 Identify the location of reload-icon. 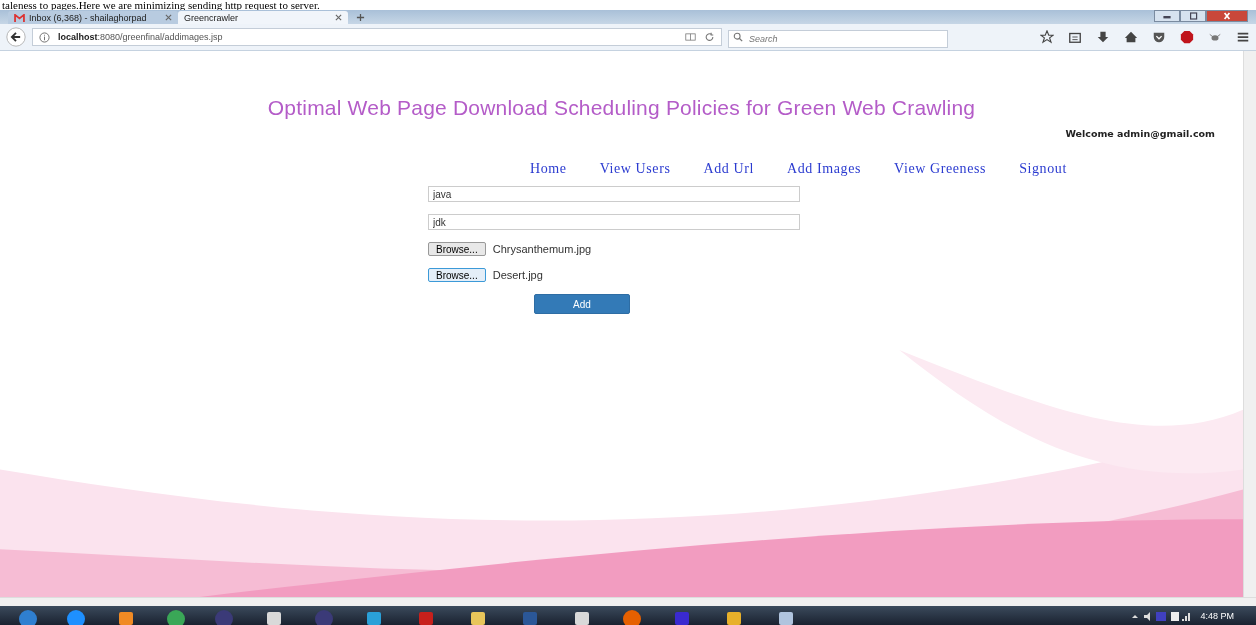
(709, 37).